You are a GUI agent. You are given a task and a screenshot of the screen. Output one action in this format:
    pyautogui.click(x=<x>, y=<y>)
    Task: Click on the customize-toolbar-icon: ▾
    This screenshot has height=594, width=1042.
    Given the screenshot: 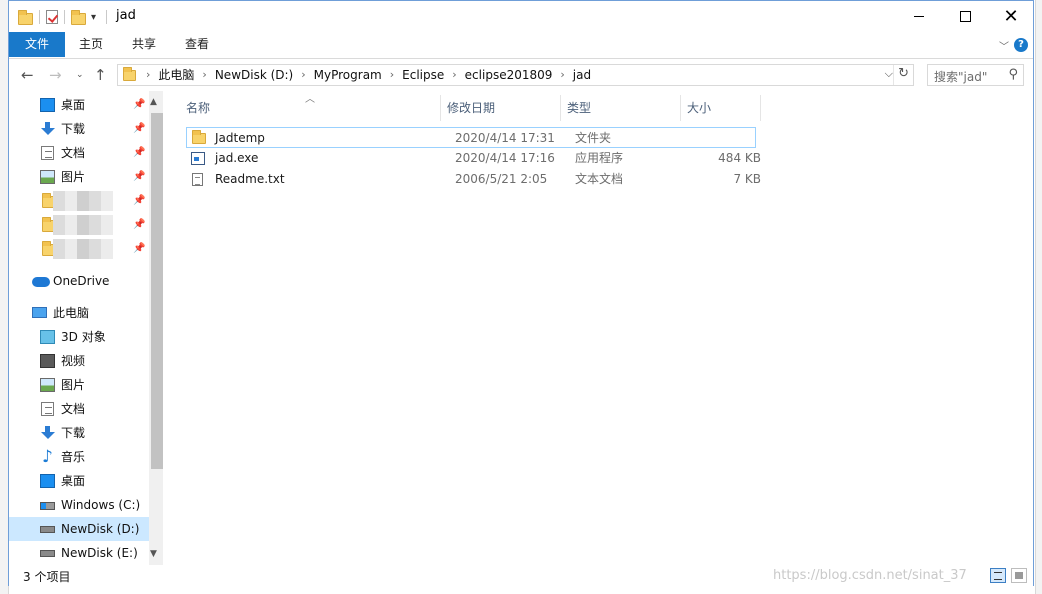 What is the action you would take?
    pyautogui.click(x=93, y=17)
    